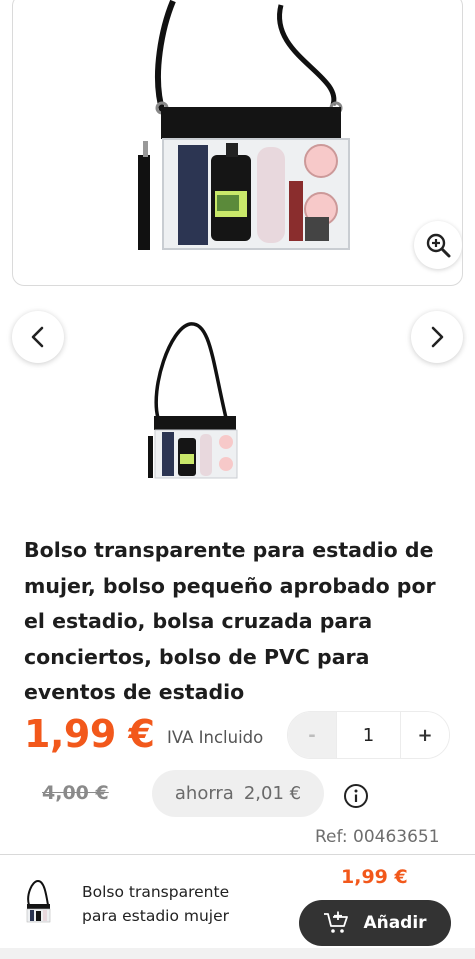 Image resolution: width=475 pixels, height=959 pixels. Describe the element at coordinates (156, 904) in the screenshot. I see `footer-product-name: Bolso transparente para estadio mujer` at that location.